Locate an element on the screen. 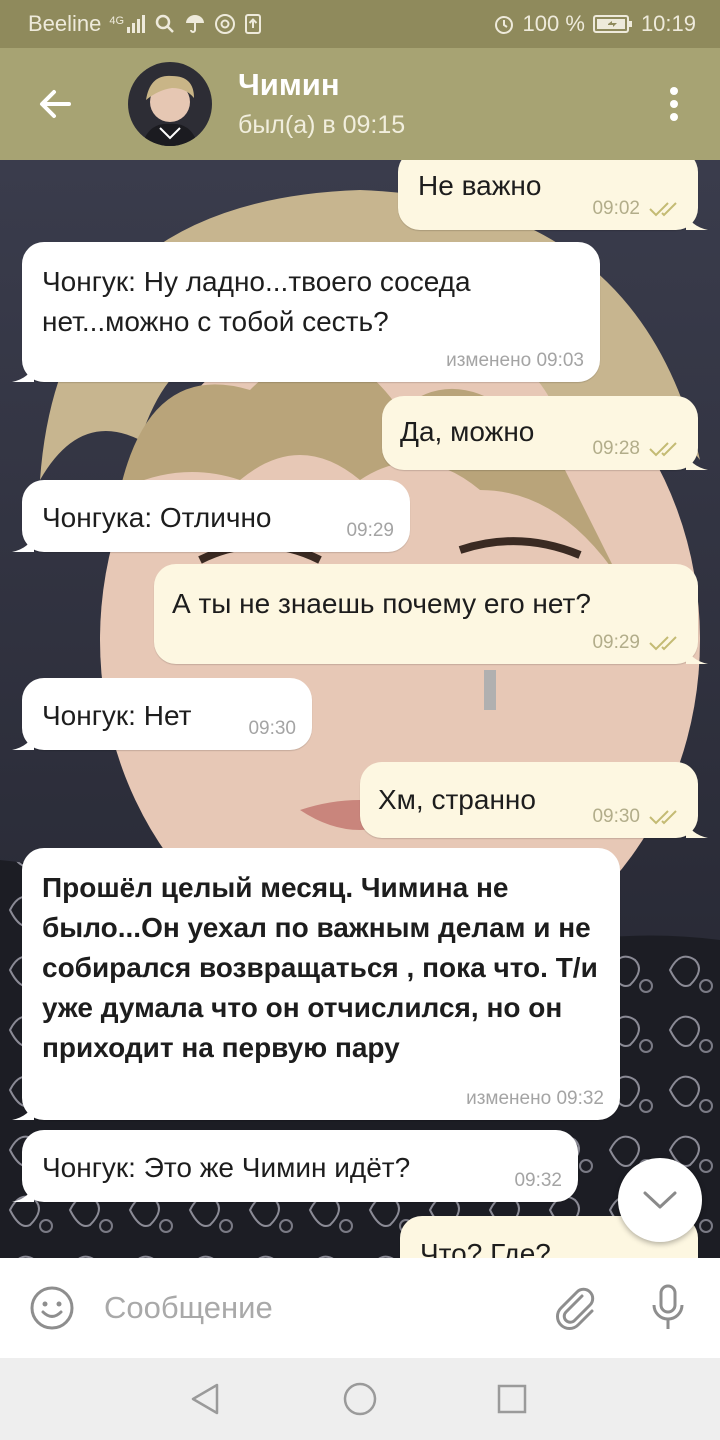  search-icon is located at coordinates (165, 24).